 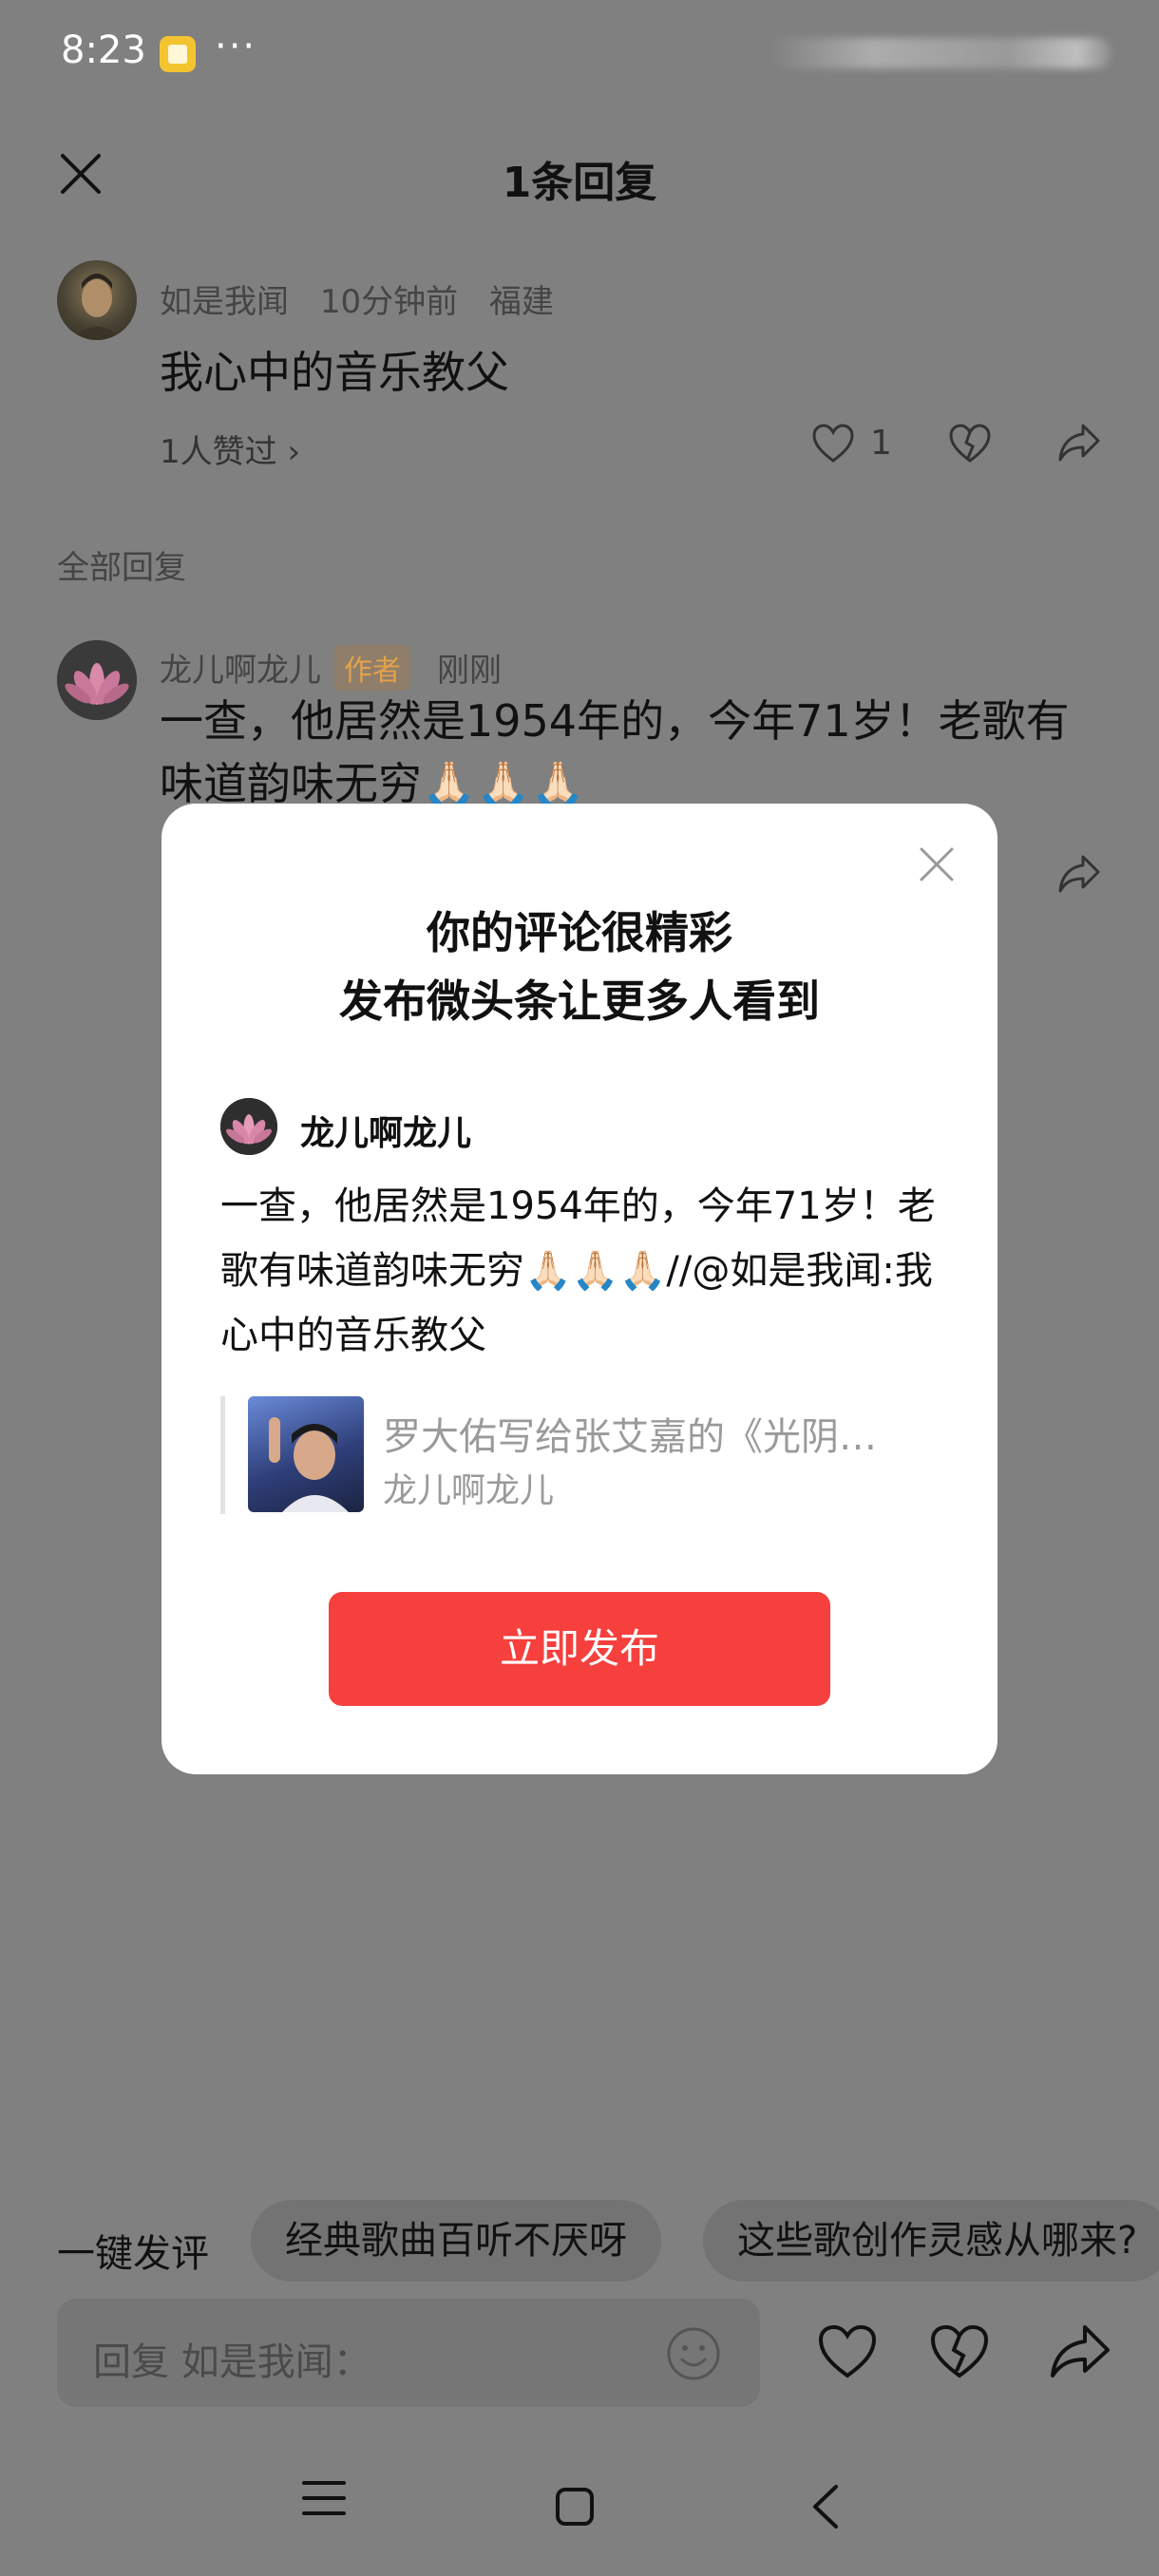 I want to click on quick-comment-chip: 这些歌创作灵感从哪来?, so click(x=931, y=2241).